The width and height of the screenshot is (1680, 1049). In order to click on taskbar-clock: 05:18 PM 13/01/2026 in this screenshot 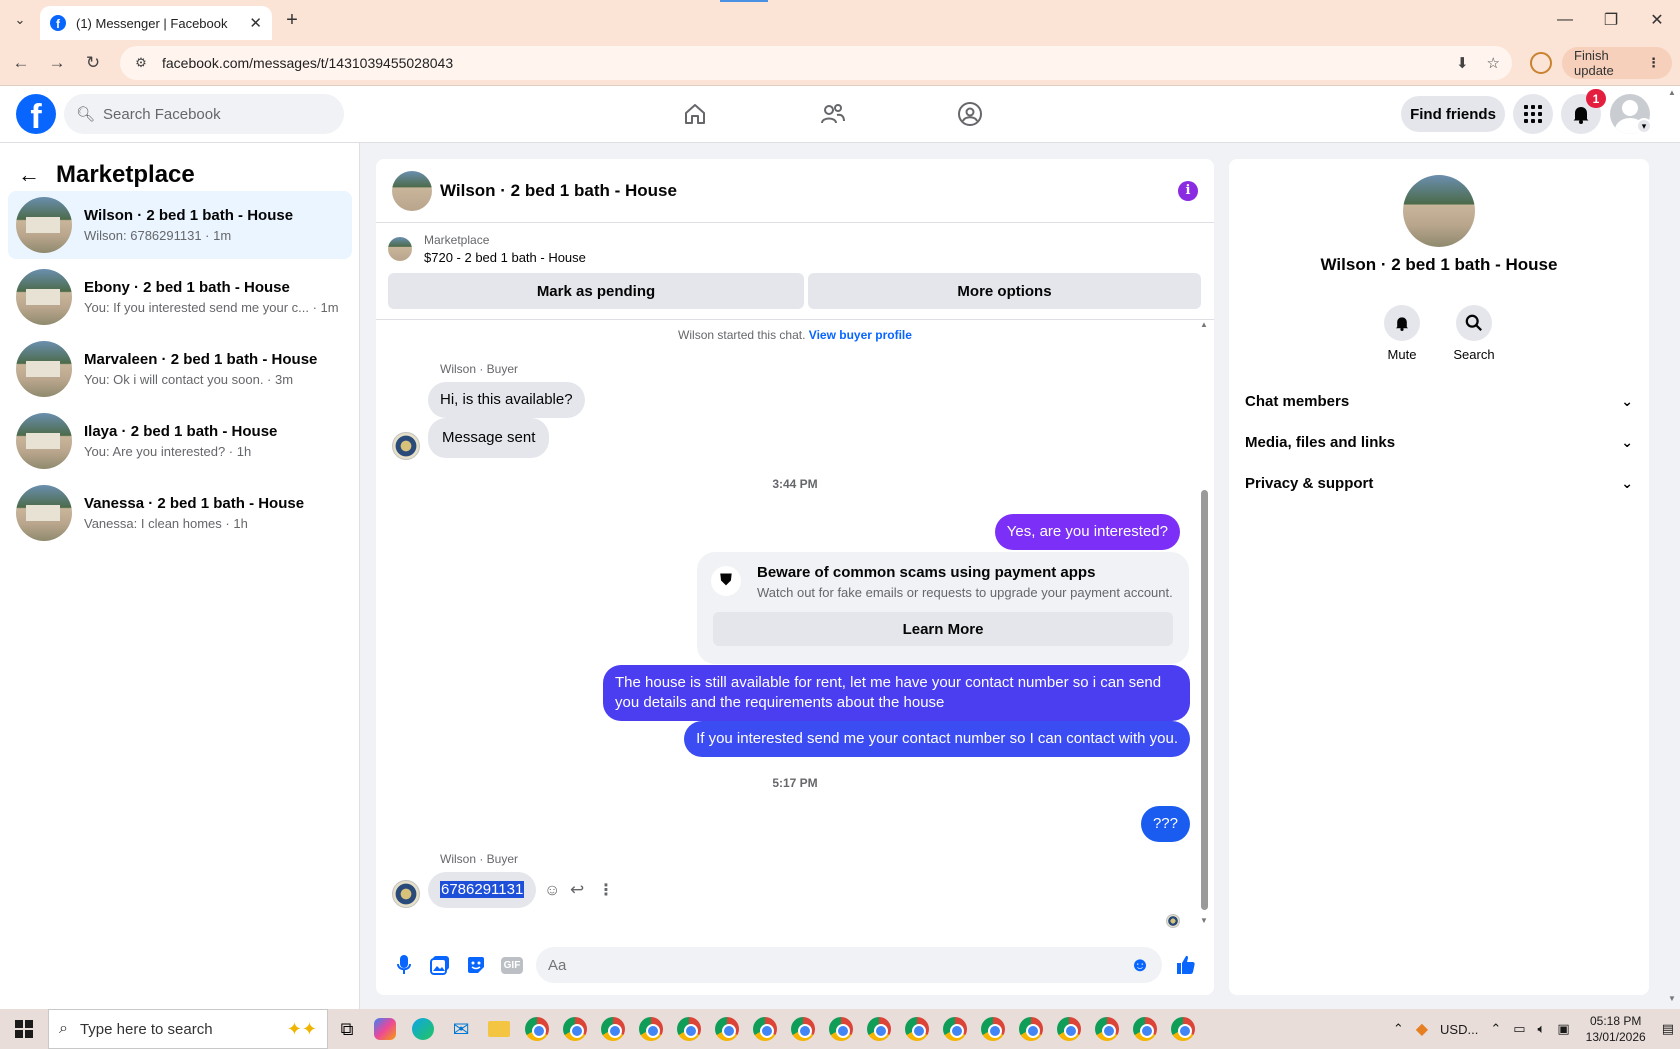, I will do `click(1616, 1029)`.